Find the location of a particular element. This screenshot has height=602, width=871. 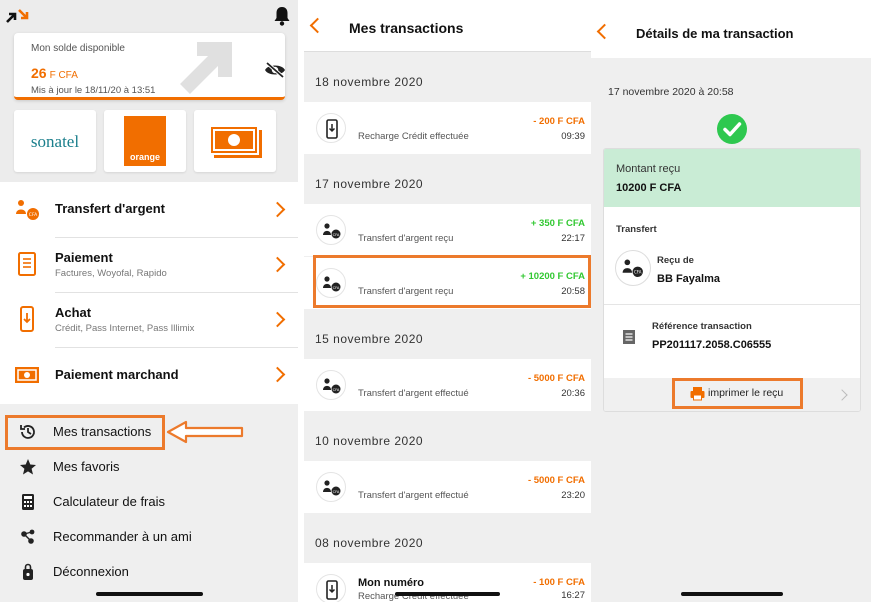

menu-item-payment: Paiement Factures, Woyofal, Rapido is located at coordinates (149, 265).